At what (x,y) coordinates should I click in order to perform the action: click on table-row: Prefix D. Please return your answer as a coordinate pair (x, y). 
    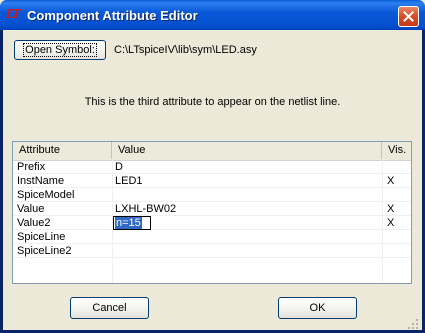
    Looking at the image, I should click on (212, 167).